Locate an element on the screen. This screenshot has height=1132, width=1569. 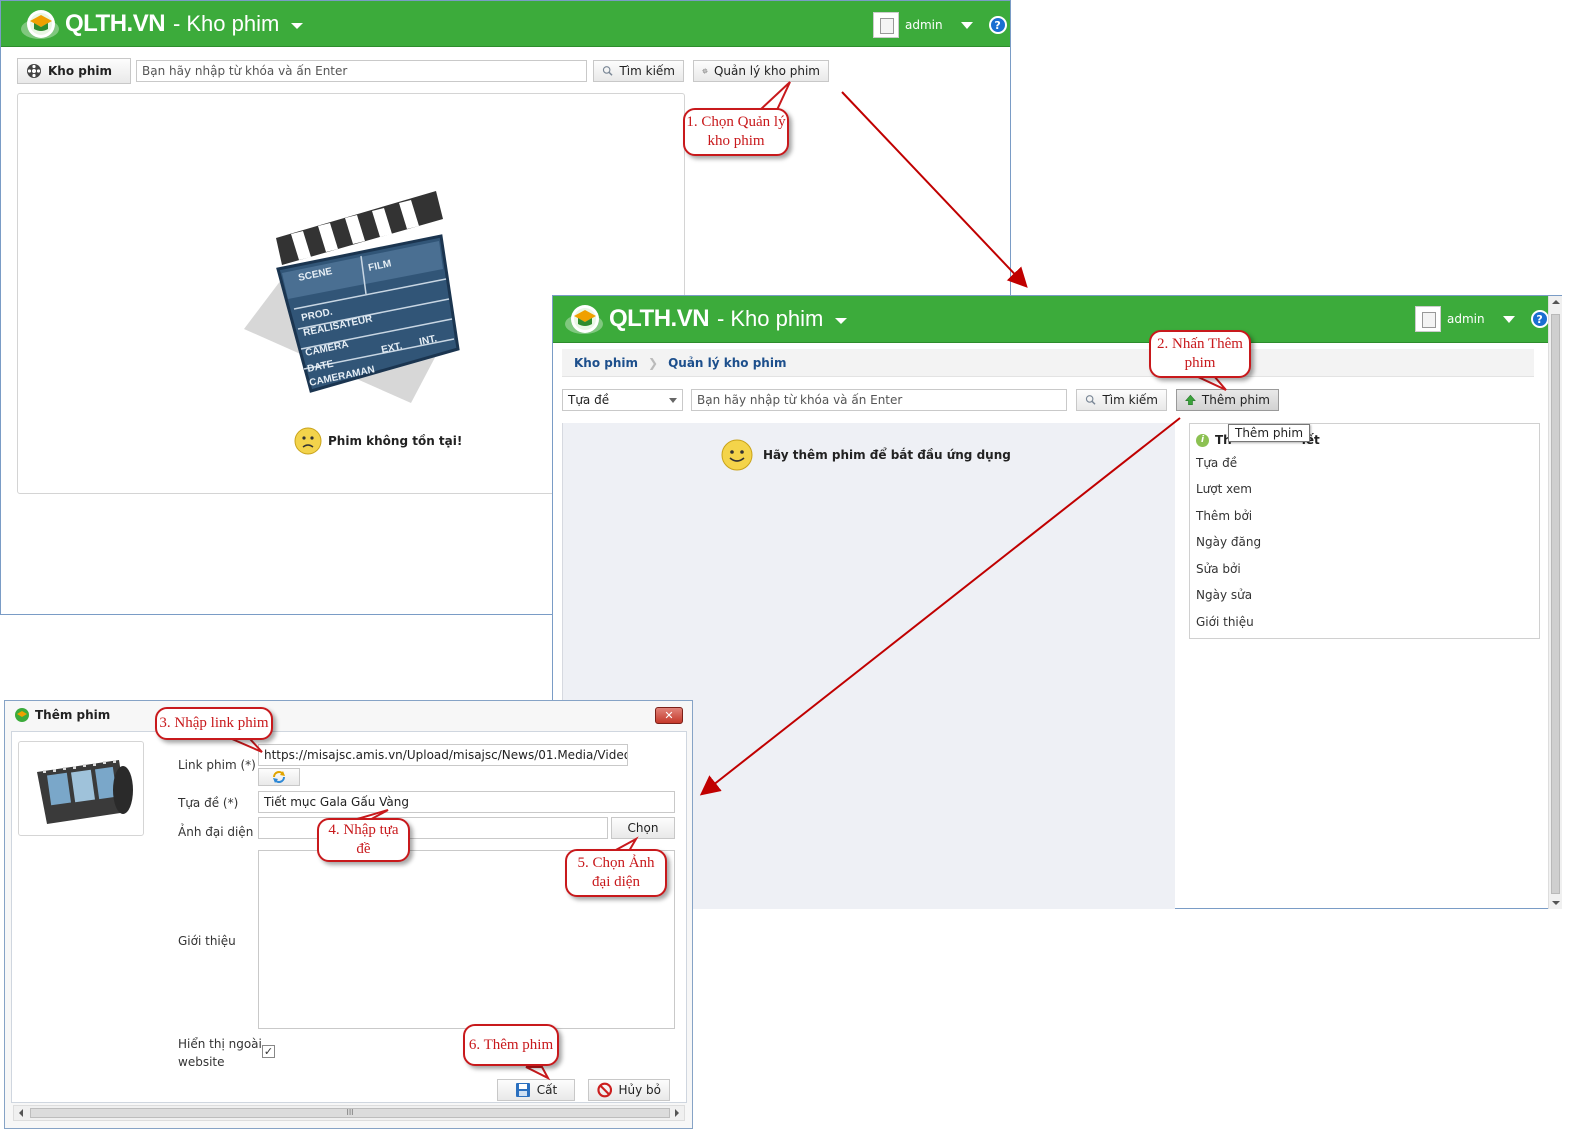
thumbnail-label: Ảnh đại diện is located at coordinates (216, 832).